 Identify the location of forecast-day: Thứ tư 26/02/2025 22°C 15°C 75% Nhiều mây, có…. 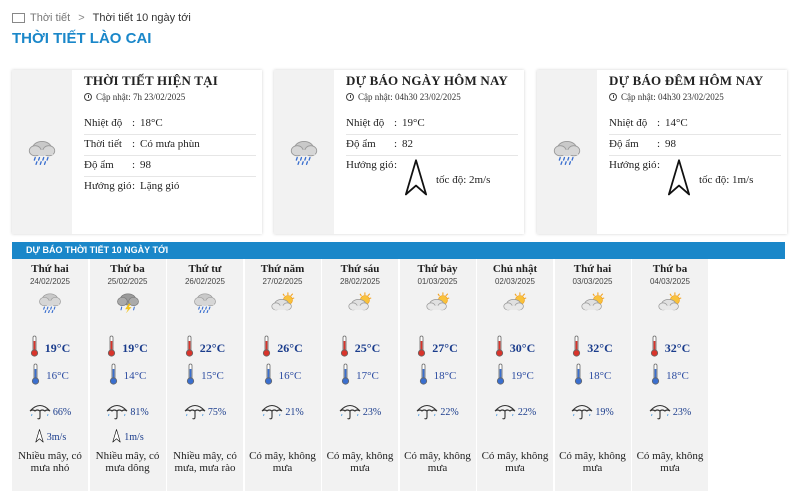
(205, 375).